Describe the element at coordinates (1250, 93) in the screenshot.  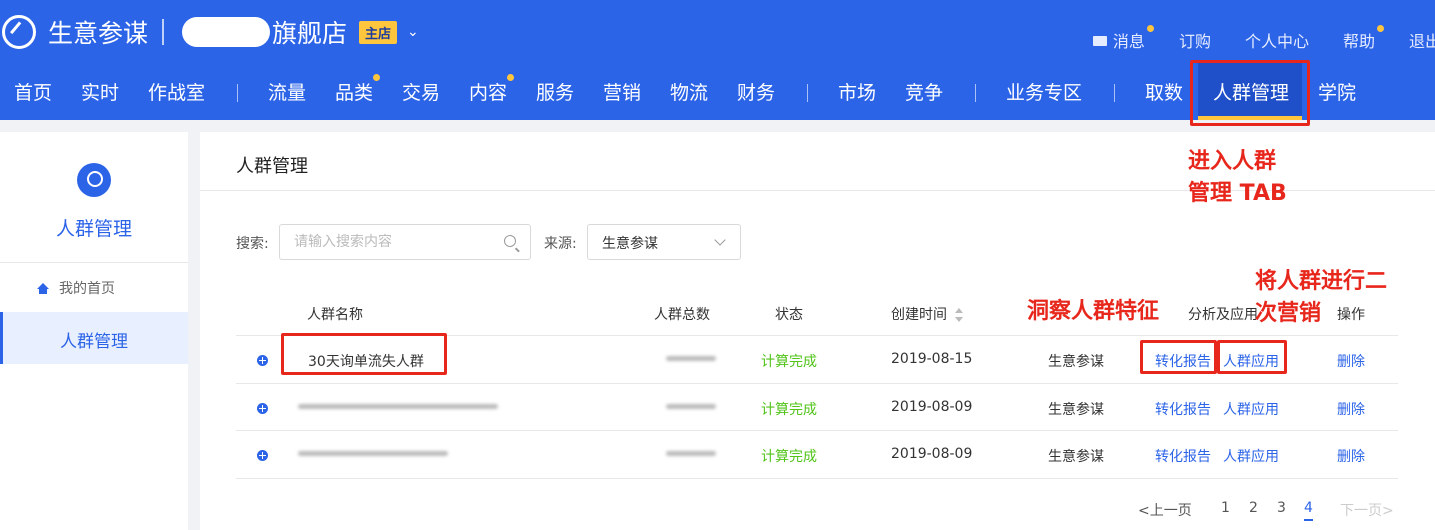
I see `highlight-nav-tab` at that location.